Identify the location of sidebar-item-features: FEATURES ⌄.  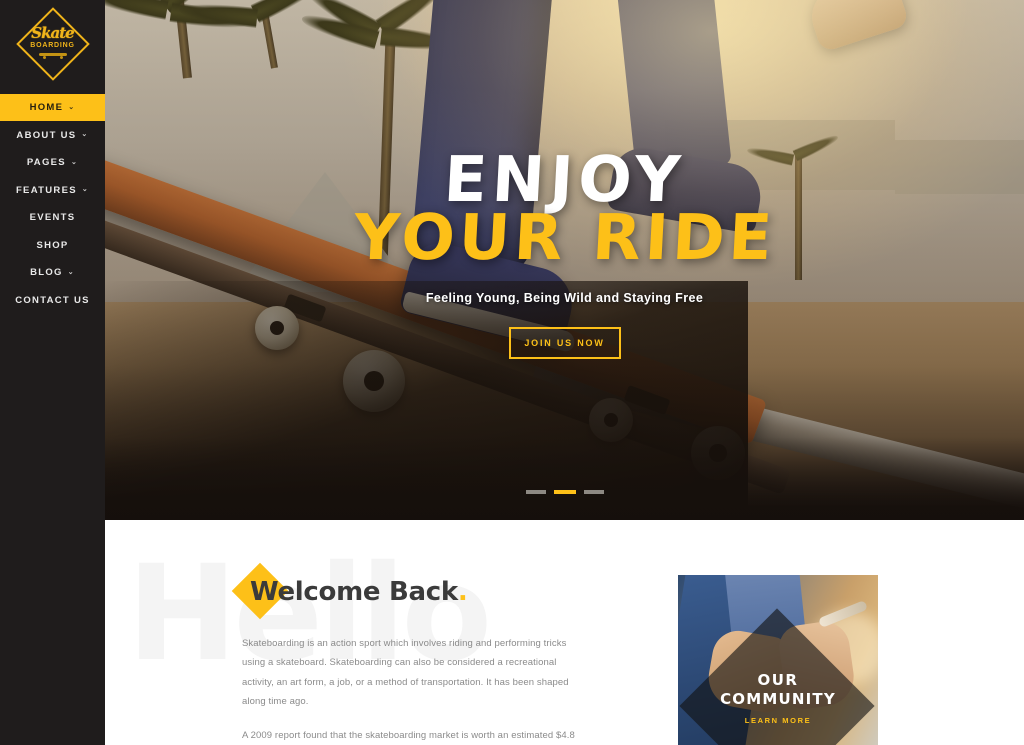
(52, 190).